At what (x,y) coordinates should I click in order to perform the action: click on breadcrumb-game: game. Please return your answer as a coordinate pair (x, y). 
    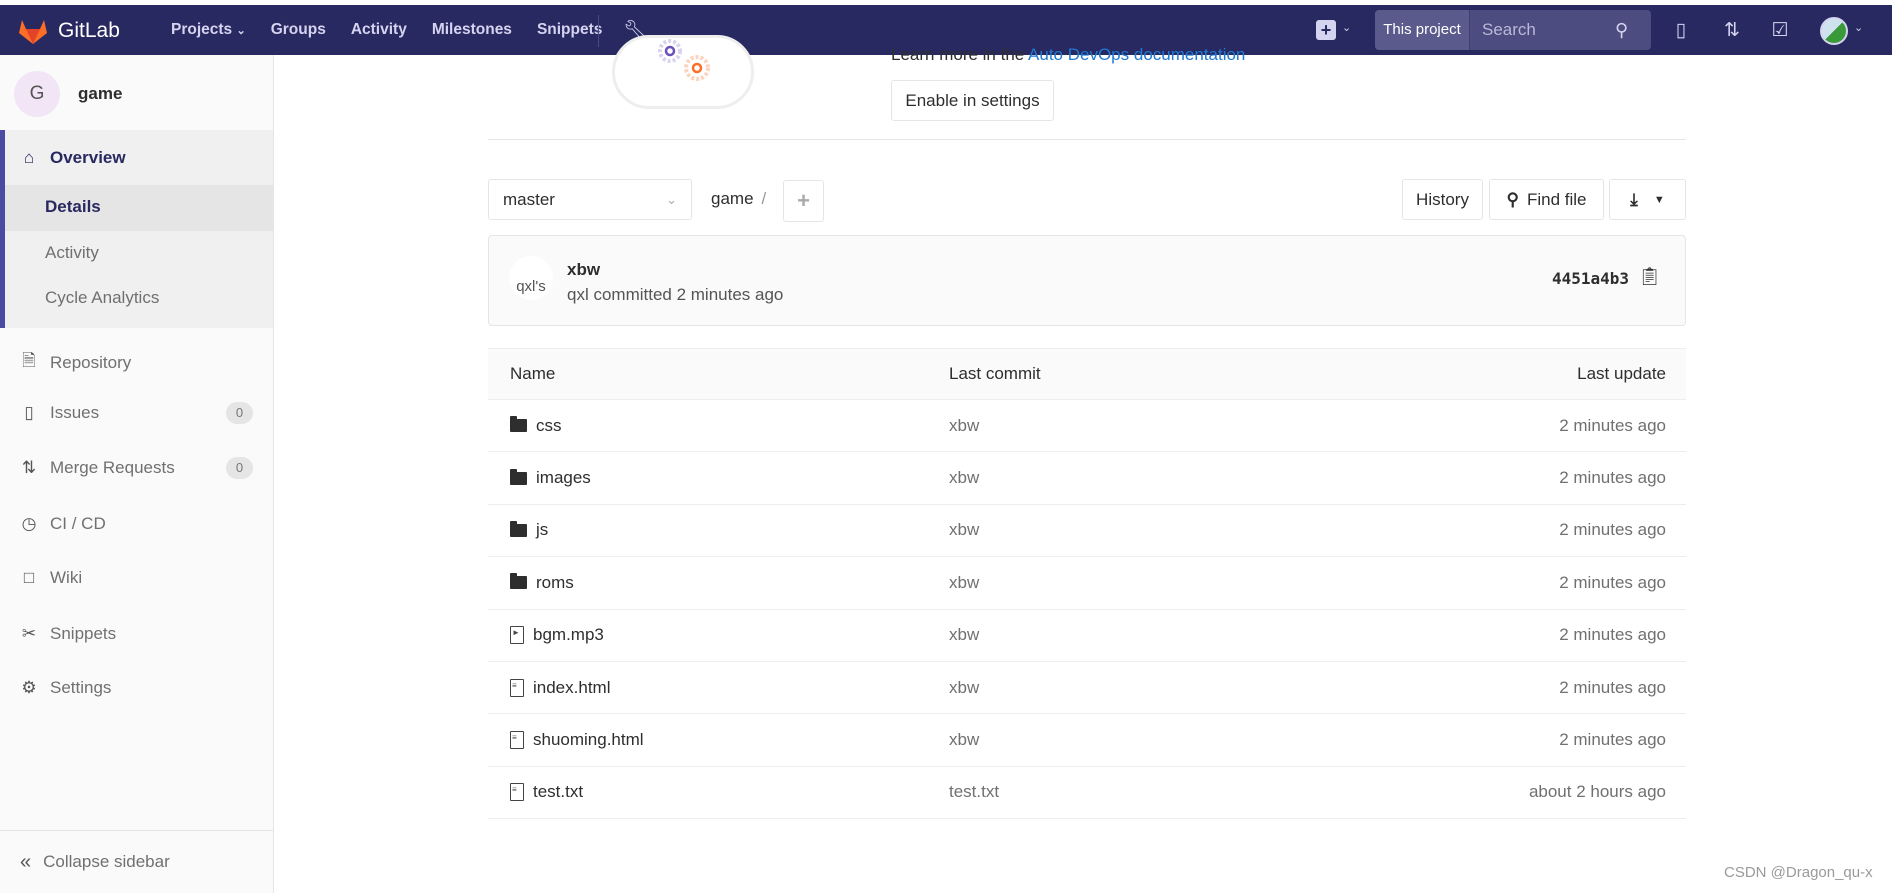
    Looking at the image, I should click on (732, 198).